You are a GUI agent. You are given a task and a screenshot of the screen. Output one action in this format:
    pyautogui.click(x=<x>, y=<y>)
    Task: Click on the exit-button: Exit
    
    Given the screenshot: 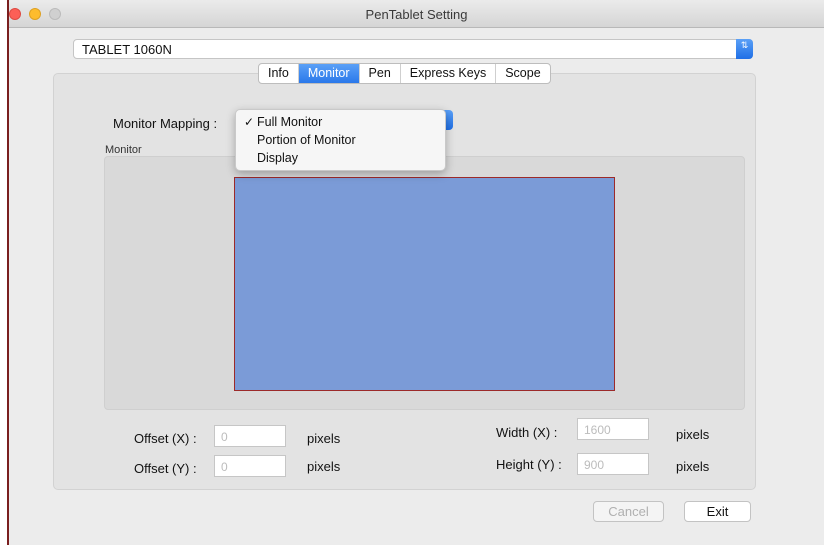 What is the action you would take?
    pyautogui.click(x=717, y=511)
    